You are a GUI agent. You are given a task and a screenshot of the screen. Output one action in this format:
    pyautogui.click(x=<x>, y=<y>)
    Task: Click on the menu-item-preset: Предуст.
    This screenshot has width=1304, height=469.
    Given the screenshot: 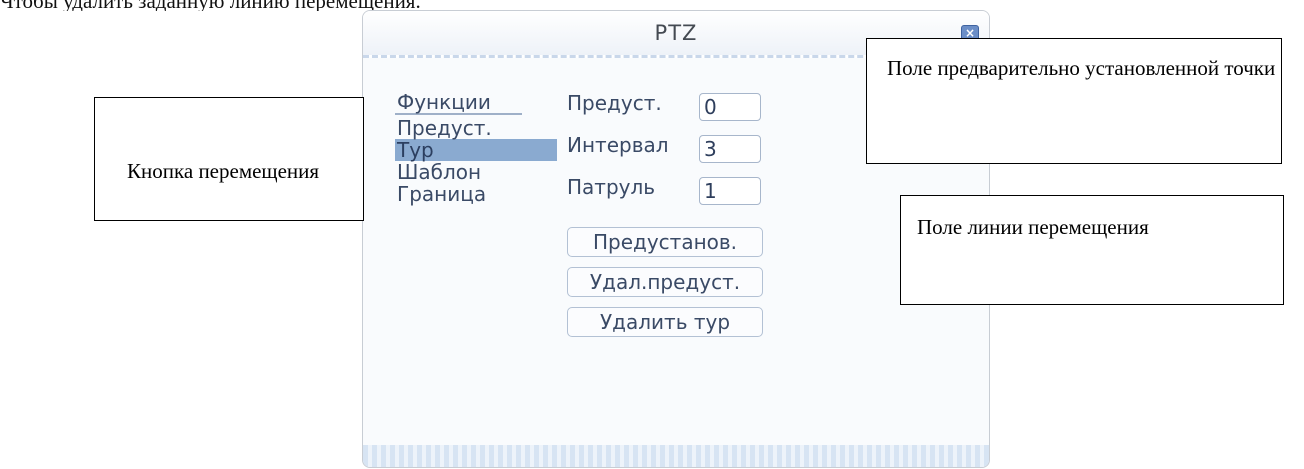 What is the action you would take?
    pyautogui.click(x=475, y=128)
    